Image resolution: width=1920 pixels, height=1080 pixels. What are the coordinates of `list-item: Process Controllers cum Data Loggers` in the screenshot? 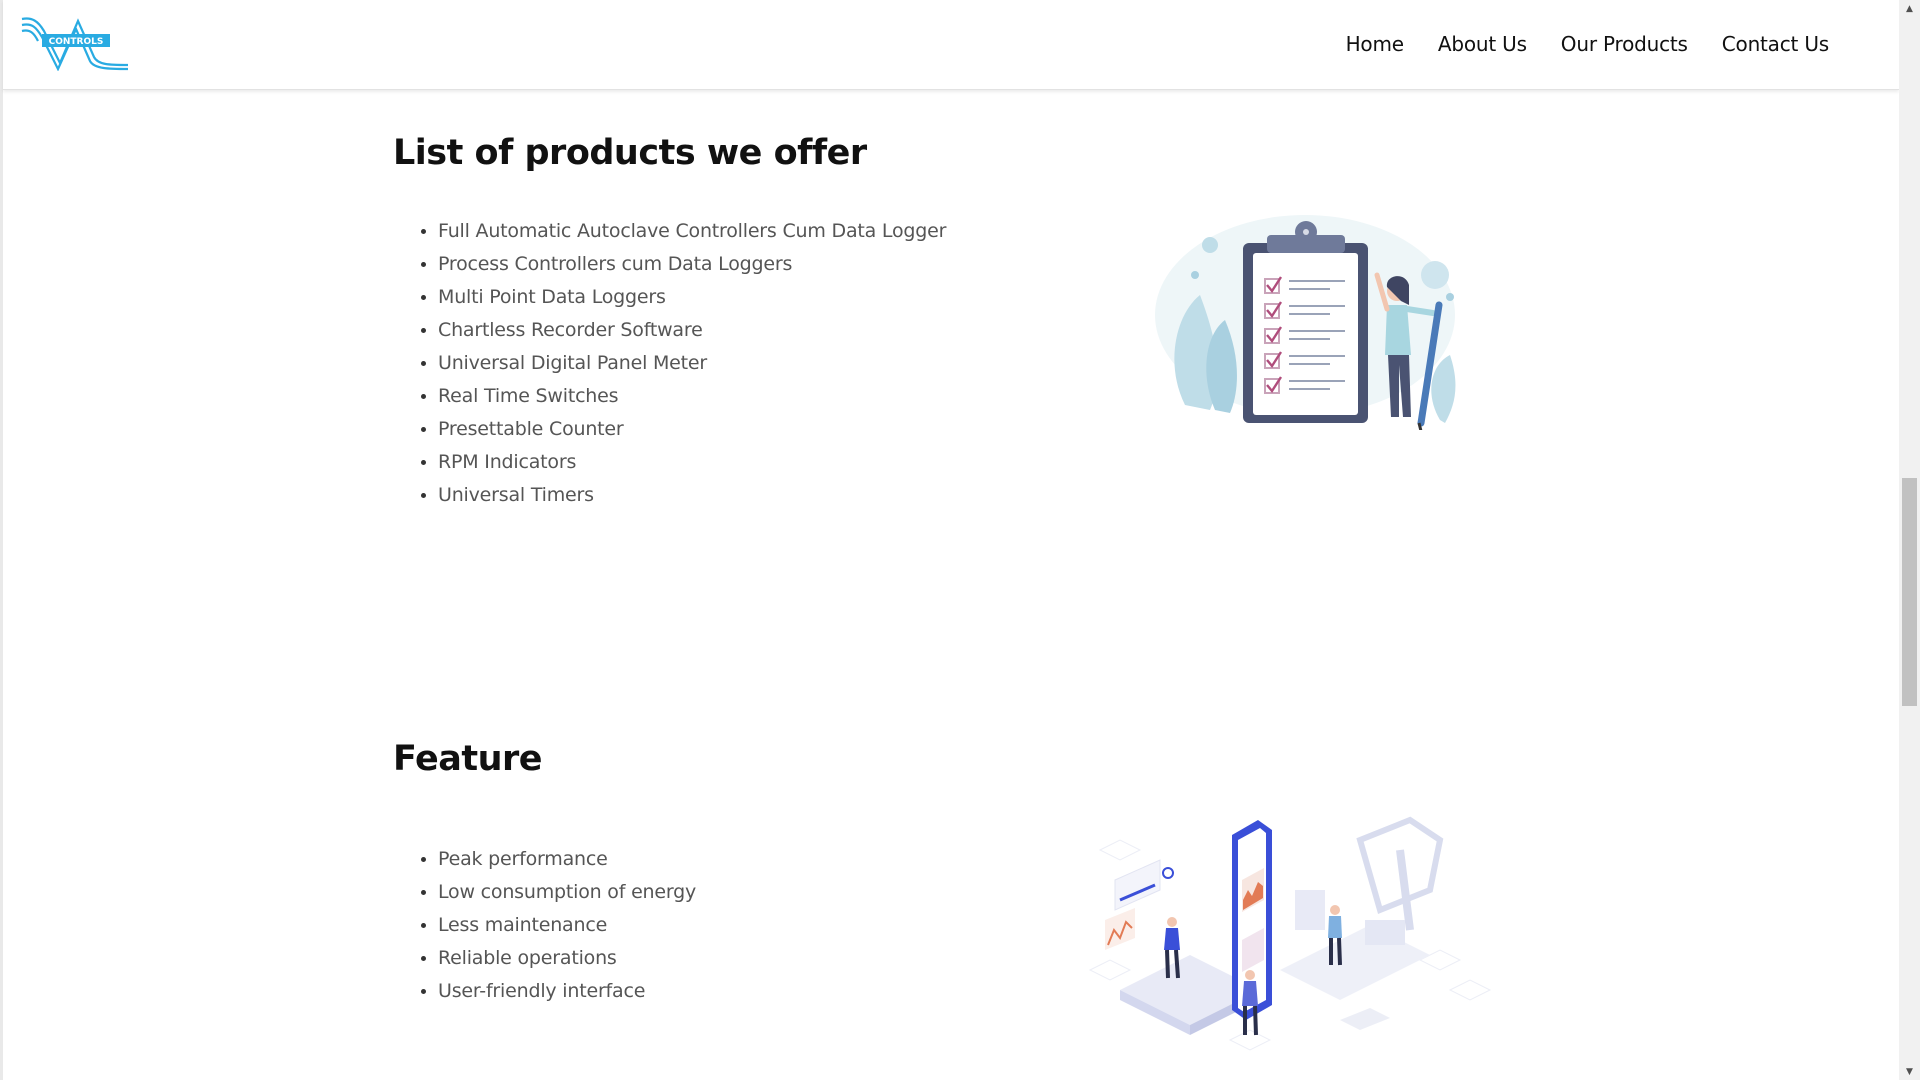 It's located at (692, 264).